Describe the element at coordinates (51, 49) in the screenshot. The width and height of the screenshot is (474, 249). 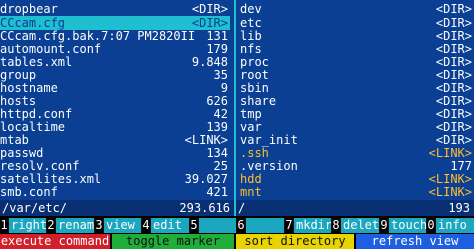
I see `file-name: automount.conf` at that location.